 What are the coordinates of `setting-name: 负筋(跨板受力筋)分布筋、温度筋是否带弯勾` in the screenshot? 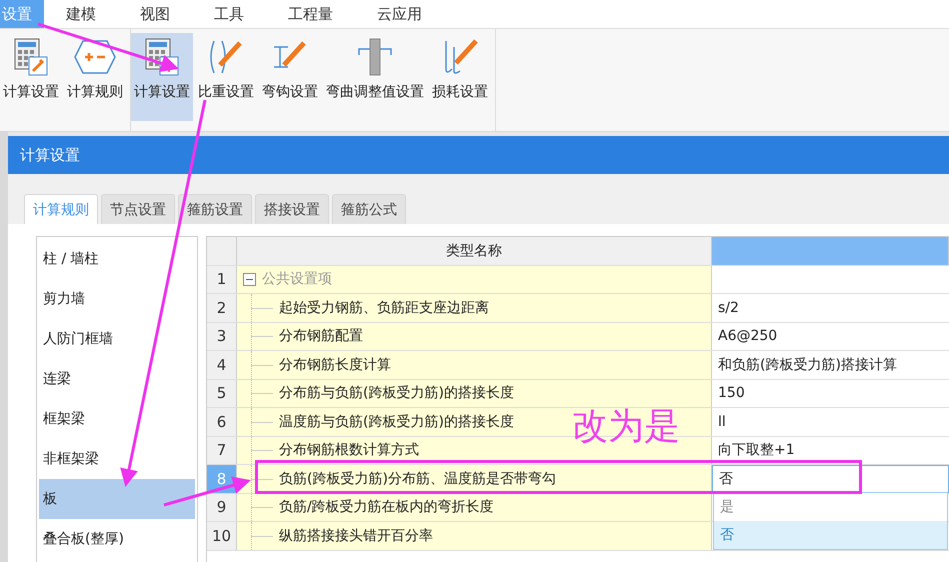 It's located at (417, 479).